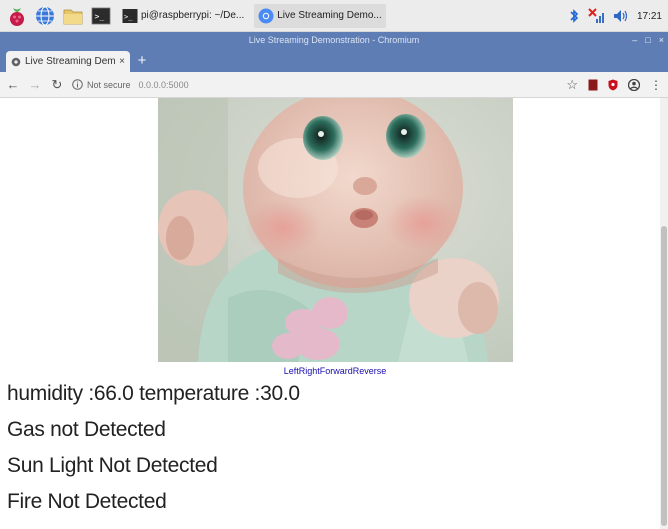 This screenshot has height=529, width=668. I want to click on network-disconnected-icon, so click(596, 16).